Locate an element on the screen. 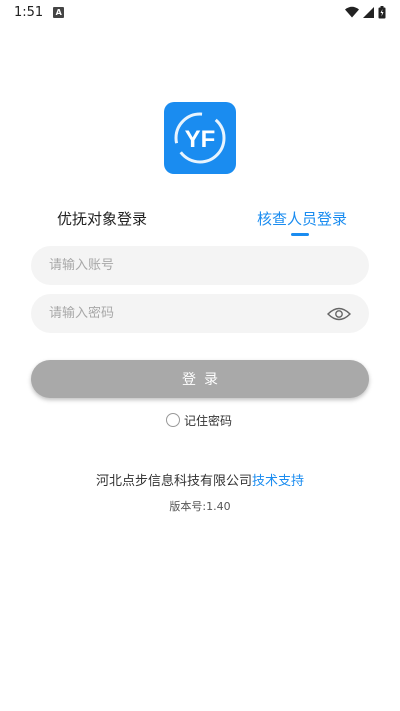 This screenshot has height=711, width=400. remember-password: 记住密码 is located at coordinates (199, 420).